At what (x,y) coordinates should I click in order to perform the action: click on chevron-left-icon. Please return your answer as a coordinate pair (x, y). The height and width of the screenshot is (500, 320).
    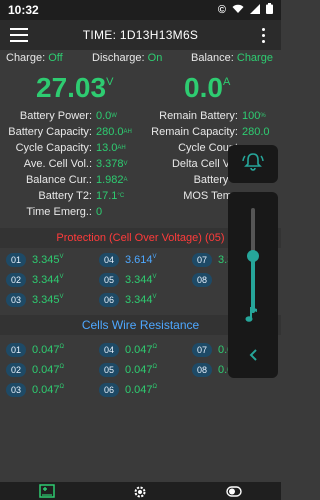
    Looking at the image, I should click on (253, 357).